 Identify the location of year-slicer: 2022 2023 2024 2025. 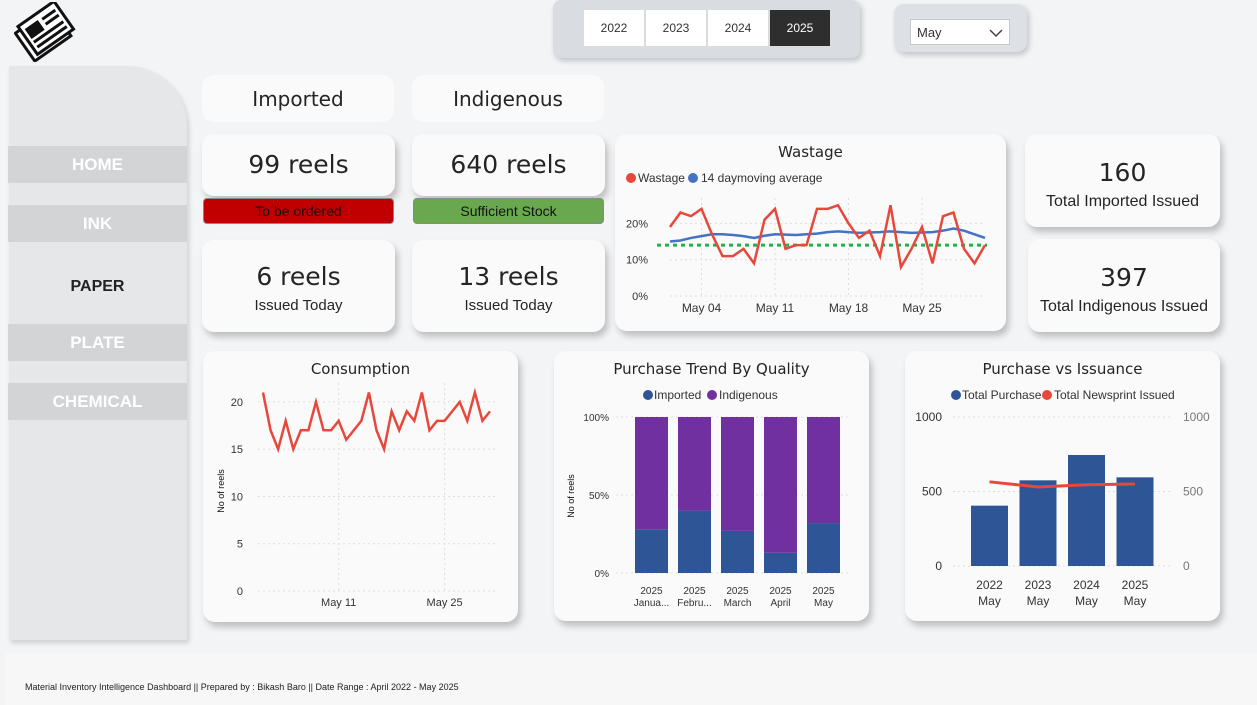
(706, 29).